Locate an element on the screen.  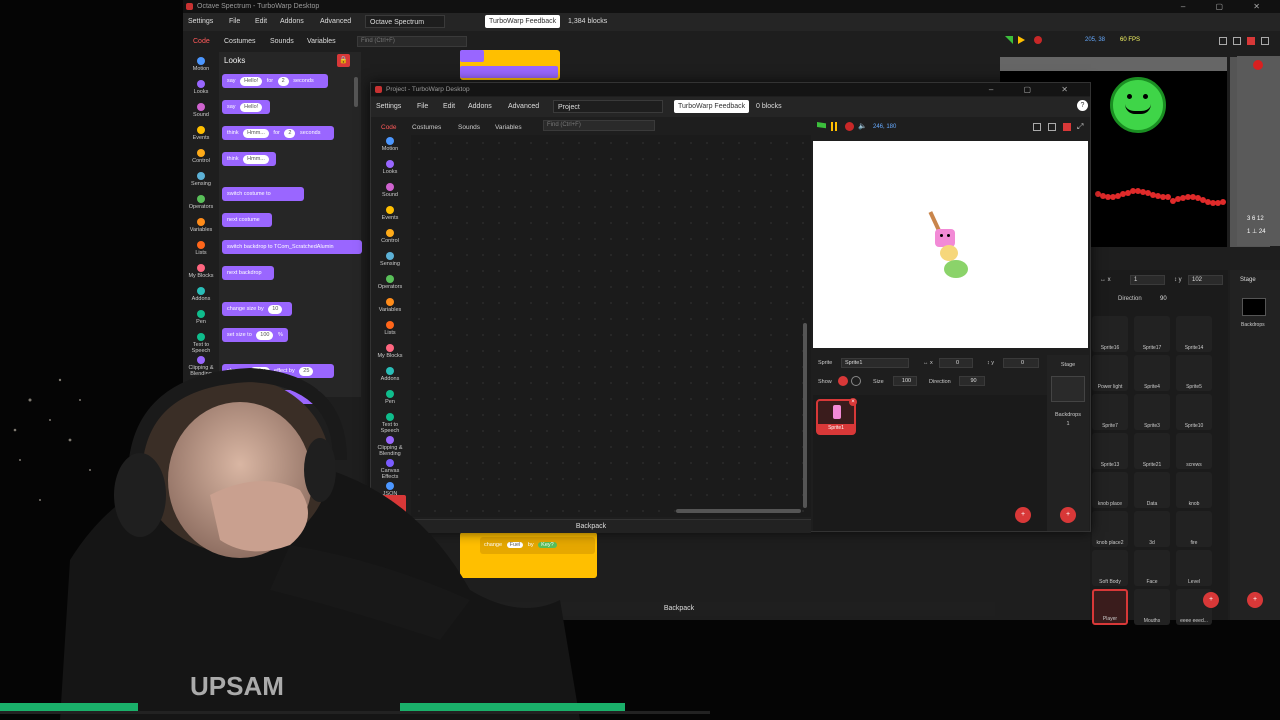
stage-canvas is located at coordinates (950, 244).